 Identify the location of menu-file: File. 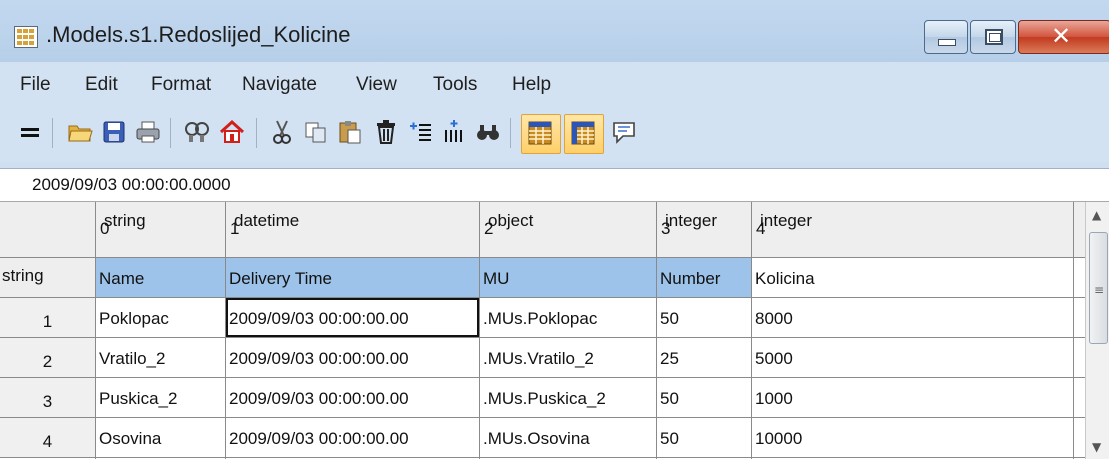
(35, 85).